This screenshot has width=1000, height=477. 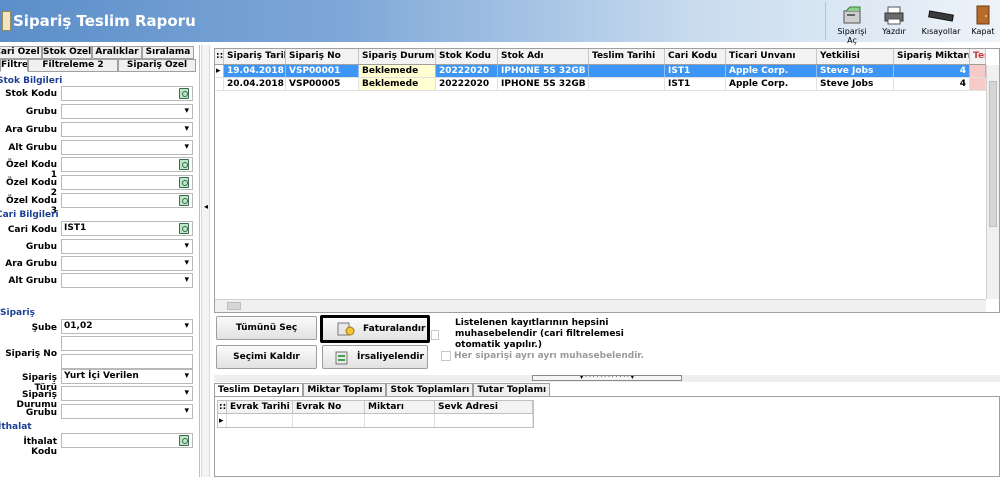 What do you see at coordinates (543, 56) in the screenshot?
I see `col-stok-adi: Stok Adı` at bounding box center [543, 56].